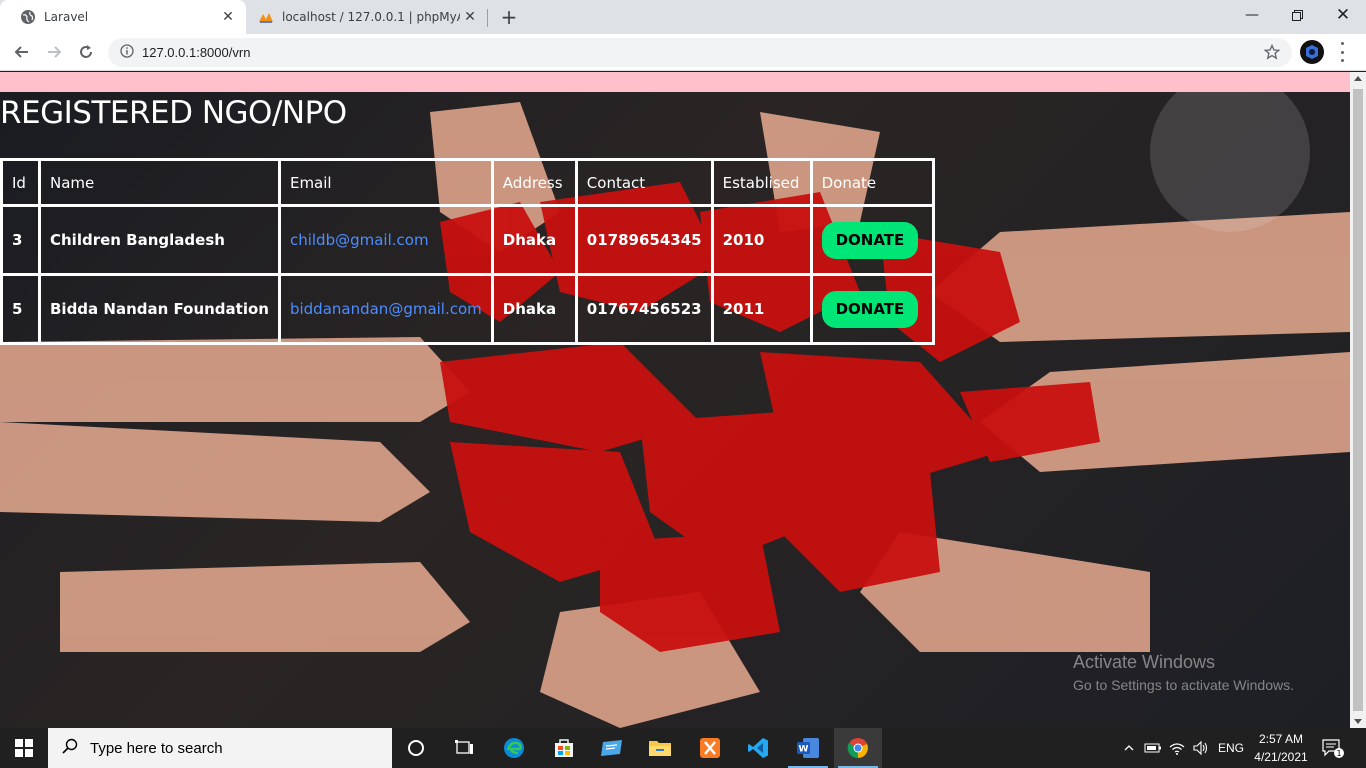 Image resolution: width=1366 pixels, height=768 pixels. What do you see at coordinates (1281, 748) in the screenshot?
I see `taskbar-clock: 2:57 AM 4/21/2021` at bounding box center [1281, 748].